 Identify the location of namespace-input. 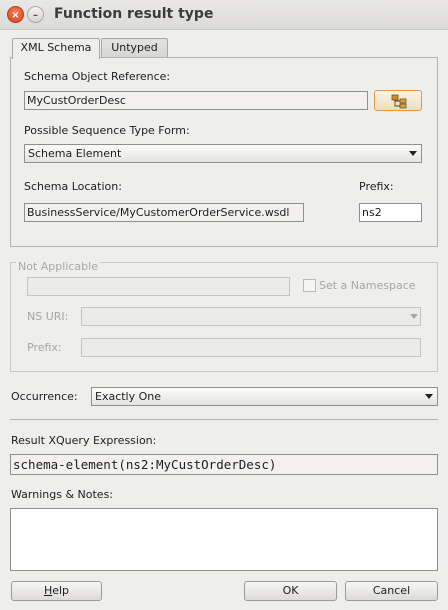
(158, 286).